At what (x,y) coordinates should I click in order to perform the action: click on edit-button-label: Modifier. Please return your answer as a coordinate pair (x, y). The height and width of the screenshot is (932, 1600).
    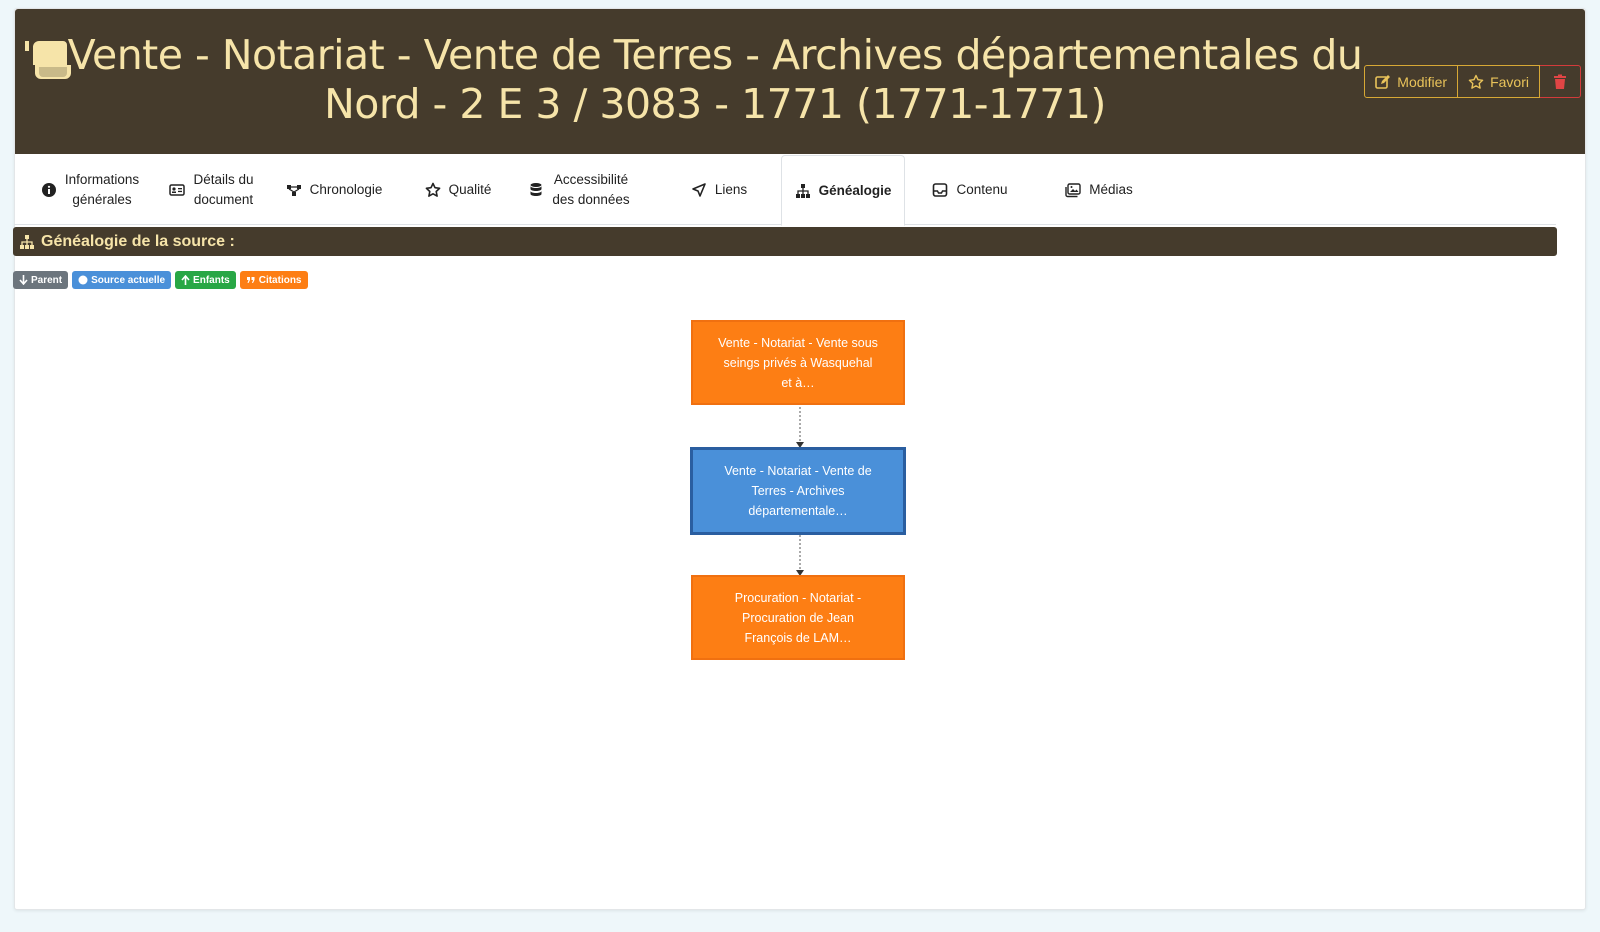
    Looking at the image, I should click on (1422, 81).